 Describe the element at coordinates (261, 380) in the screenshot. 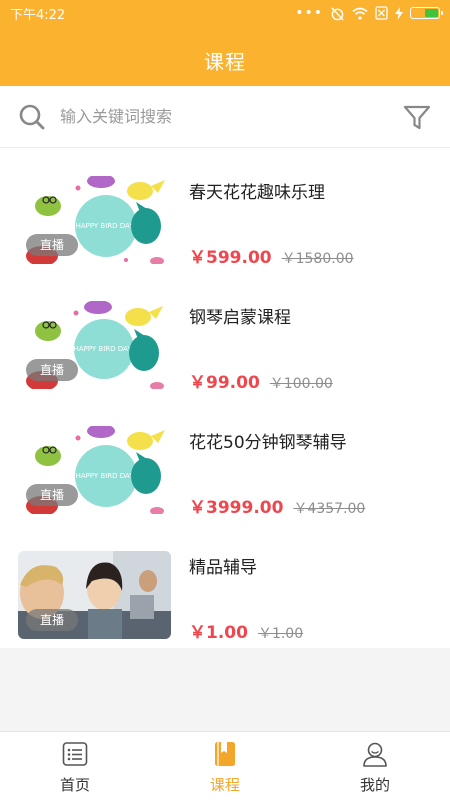

I see `price-row: ￥99.00 ￥100.00` at that location.